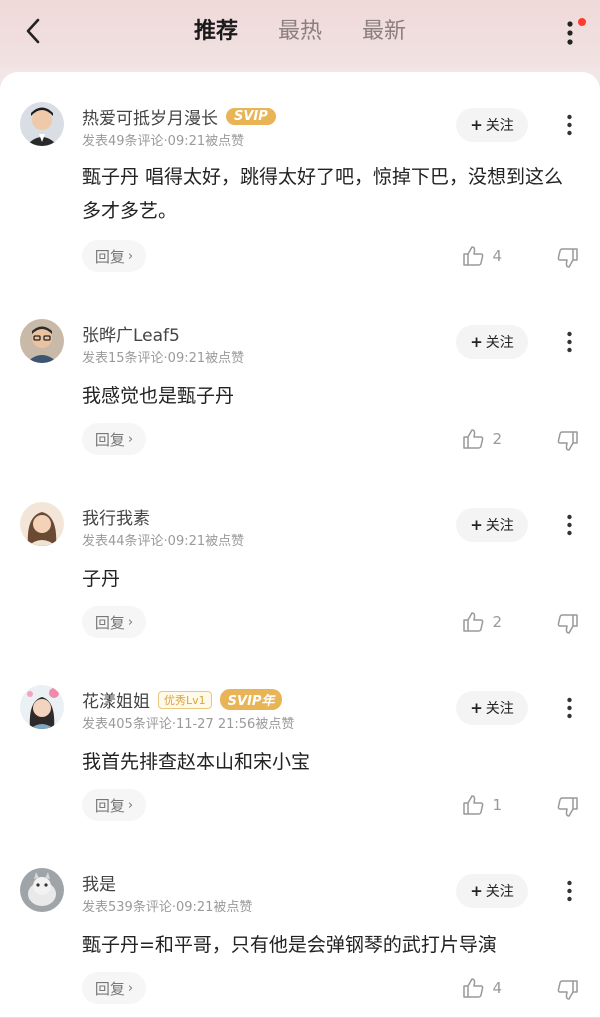 The height and width of the screenshot is (1018, 600). What do you see at coordinates (323, 194) in the screenshot?
I see `comment-text: 甄子丹 唱得太好，跳得太好了吧，惊掉下巴，没想到这么多才多艺。` at bounding box center [323, 194].